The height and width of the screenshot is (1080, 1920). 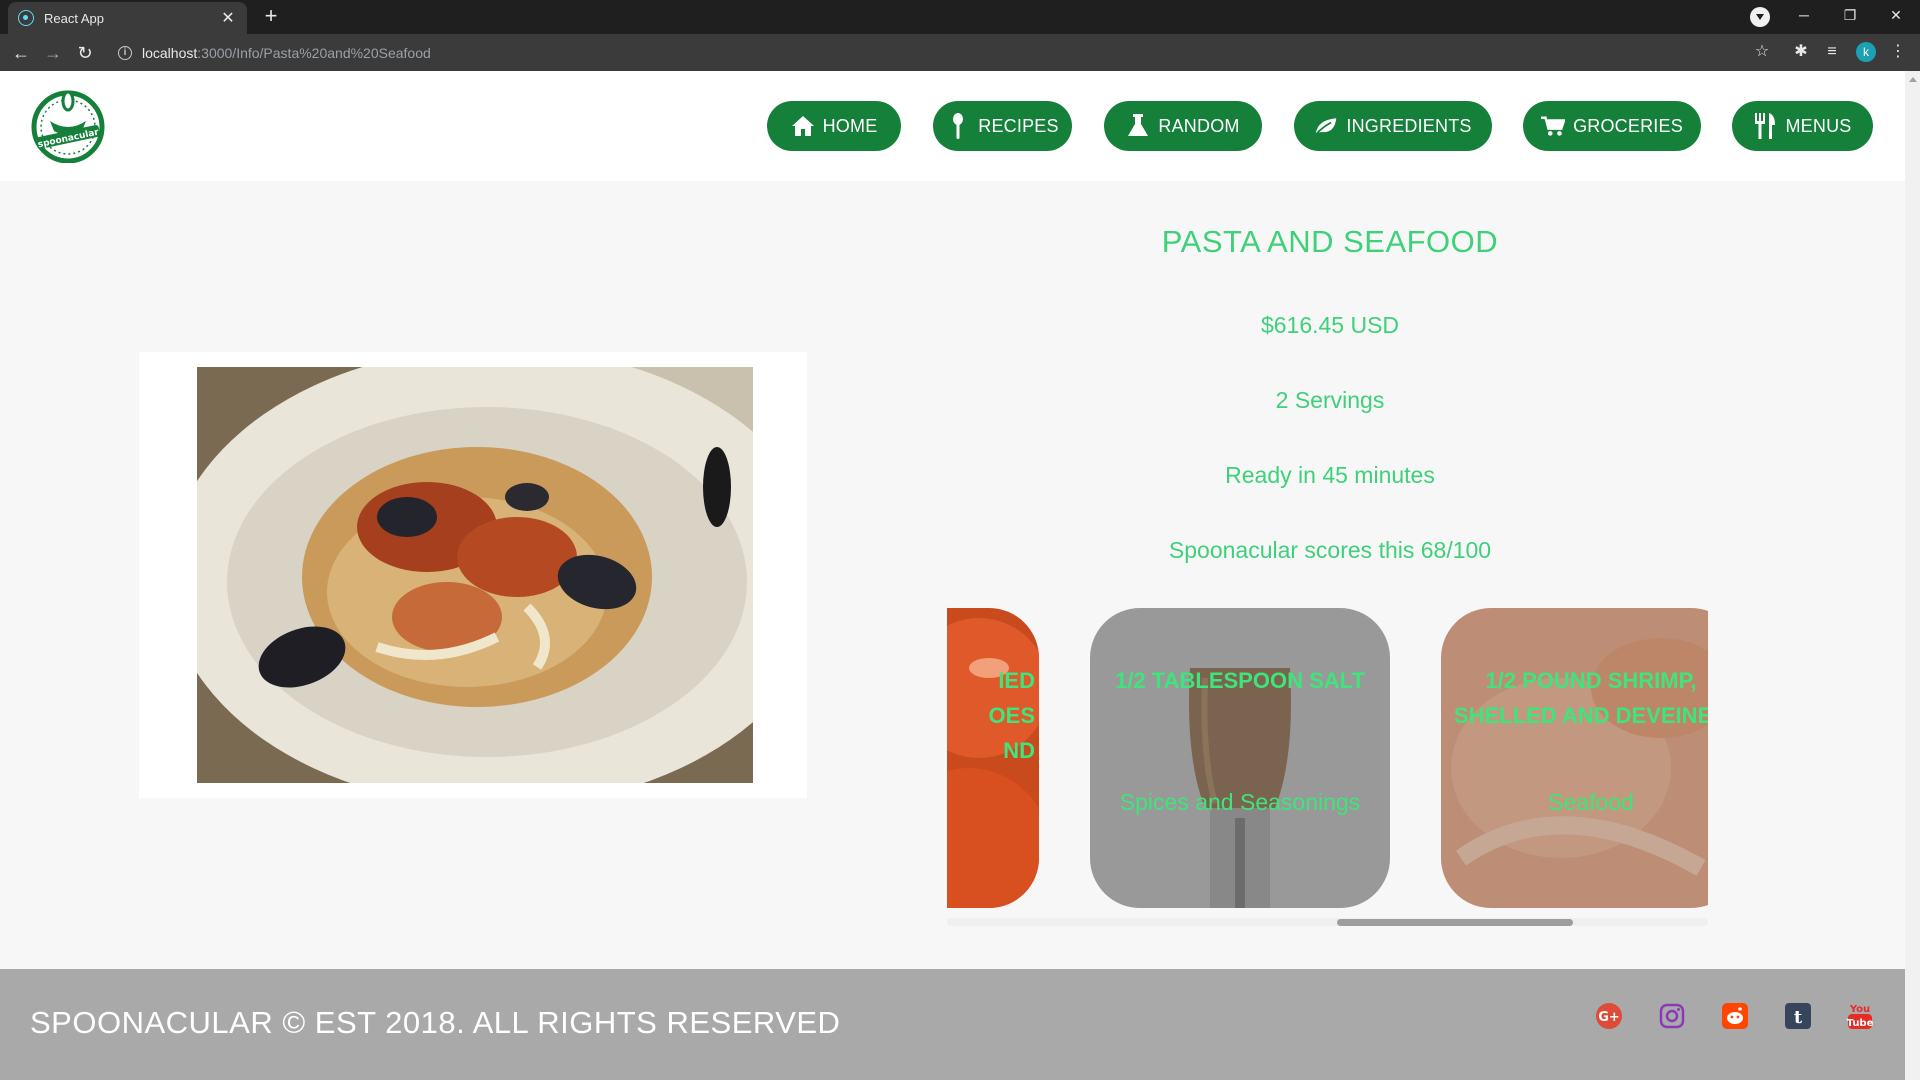 I want to click on scroll-up-icon, so click(x=1913, y=79).